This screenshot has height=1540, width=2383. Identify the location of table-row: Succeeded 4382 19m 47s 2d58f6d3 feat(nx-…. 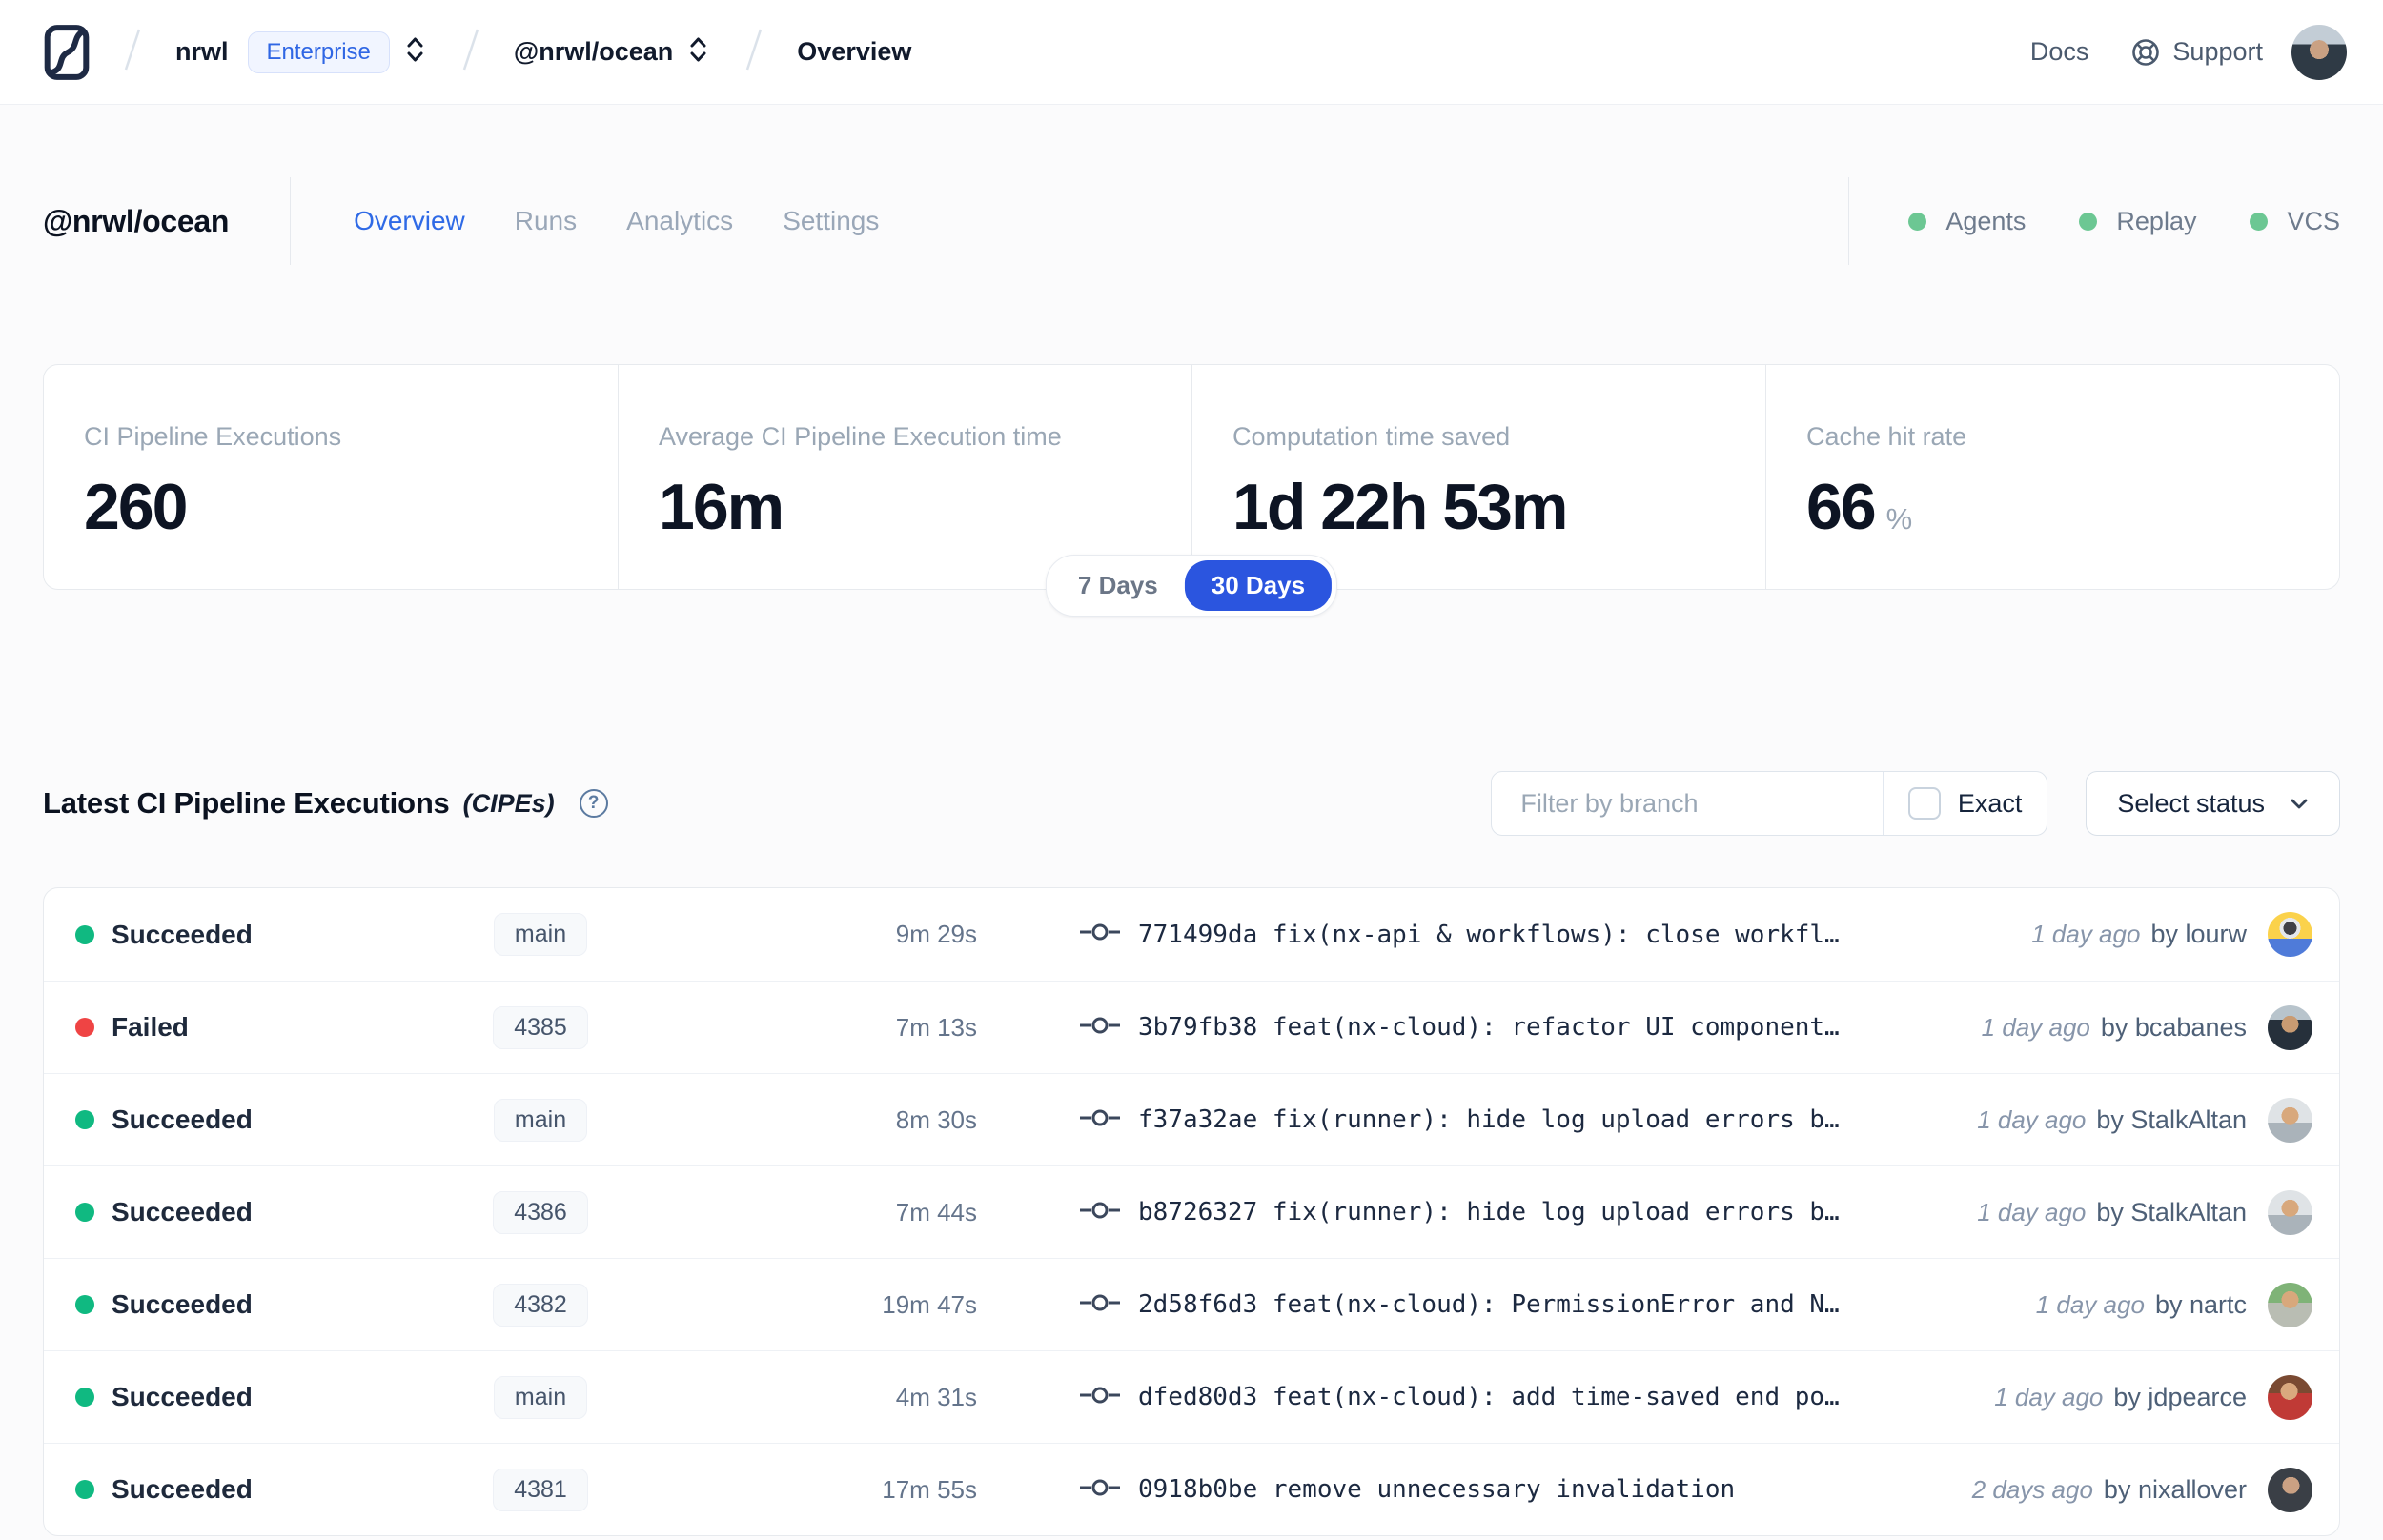
(1191, 1304).